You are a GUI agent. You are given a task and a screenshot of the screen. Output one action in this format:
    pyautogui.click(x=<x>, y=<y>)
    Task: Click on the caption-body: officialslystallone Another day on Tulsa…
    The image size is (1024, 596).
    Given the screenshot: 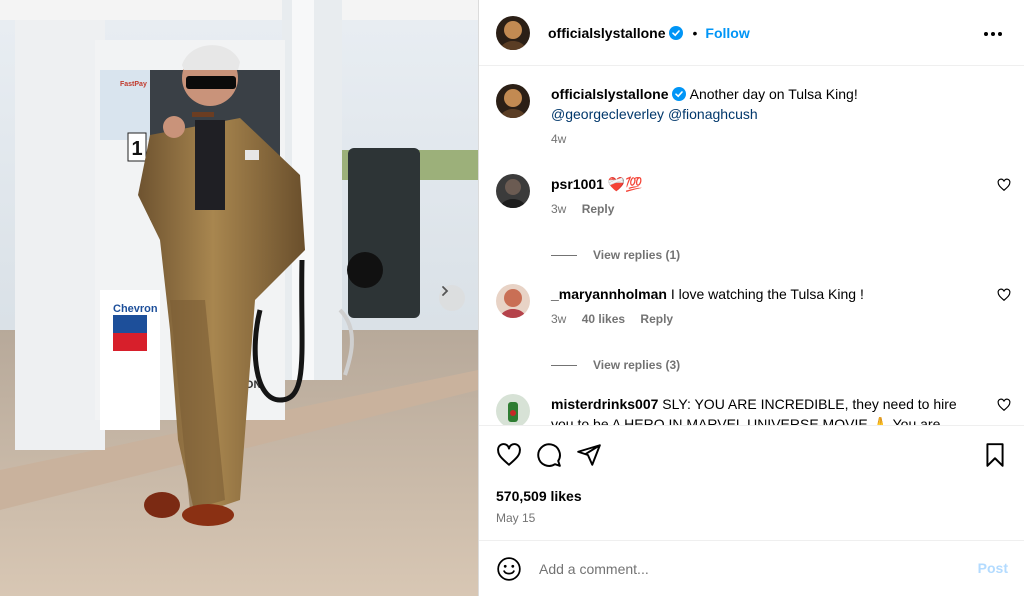 What is the action you would take?
    pyautogui.click(x=761, y=116)
    